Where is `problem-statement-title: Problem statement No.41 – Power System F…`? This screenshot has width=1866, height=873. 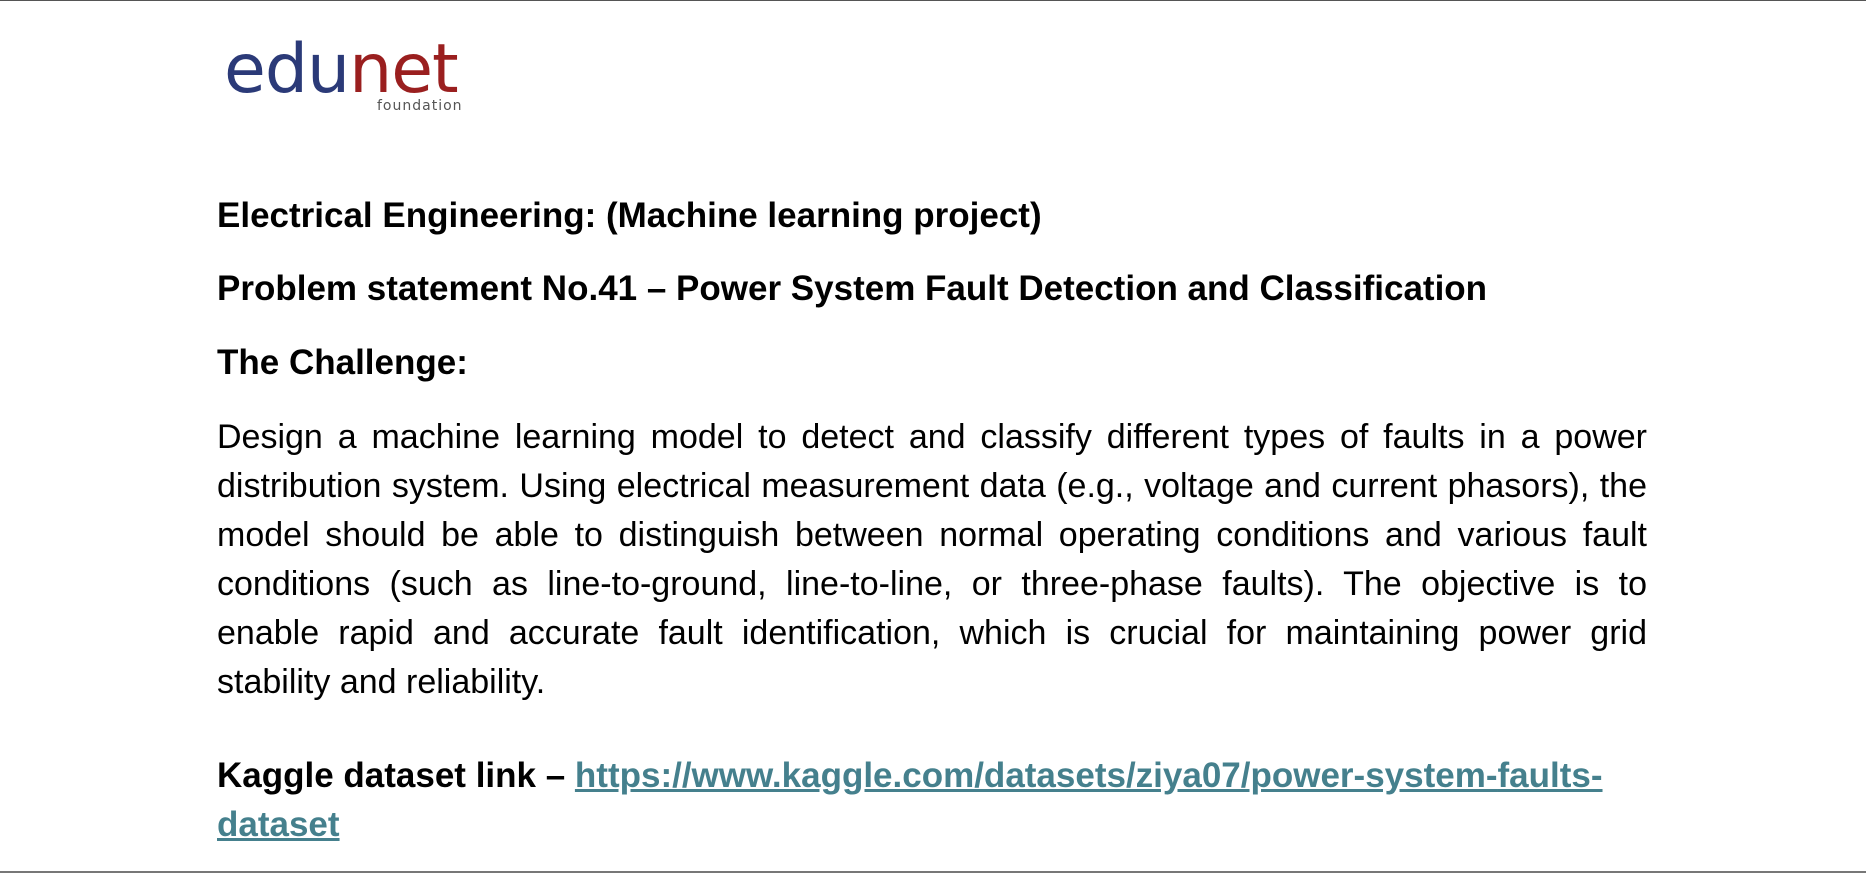 problem-statement-title: Problem statement No.41 – Power System F… is located at coordinates (852, 288).